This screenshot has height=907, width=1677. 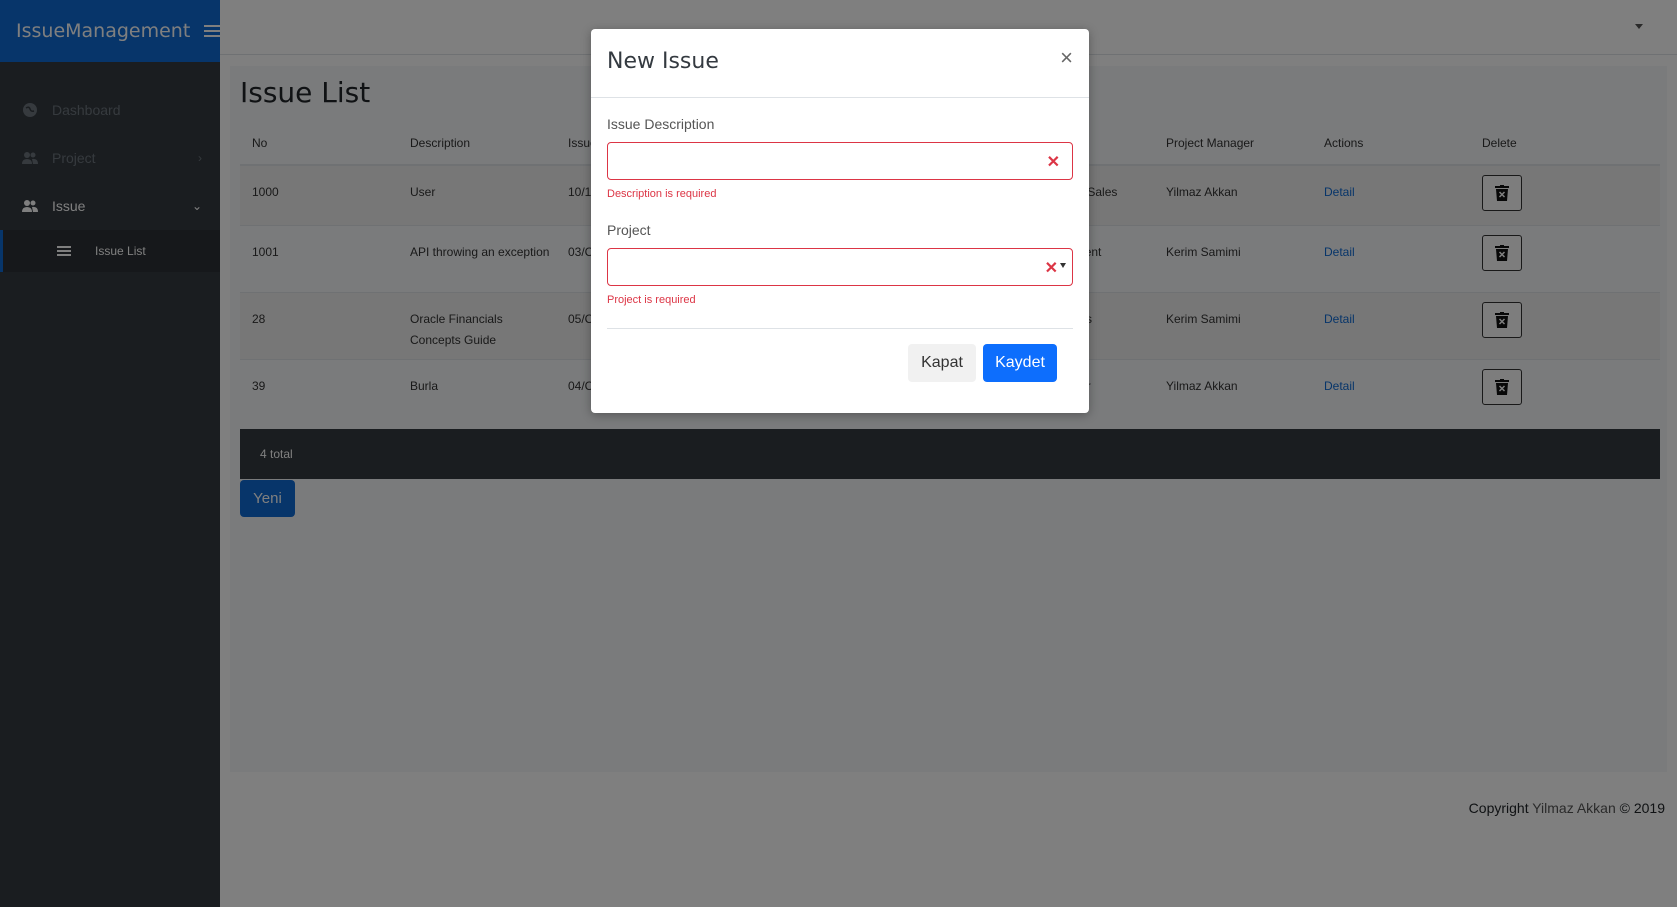 What do you see at coordinates (840, 369) in the screenshot?
I see `modal-footer: Kapat Kaydet` at bounding box center [840, 369].